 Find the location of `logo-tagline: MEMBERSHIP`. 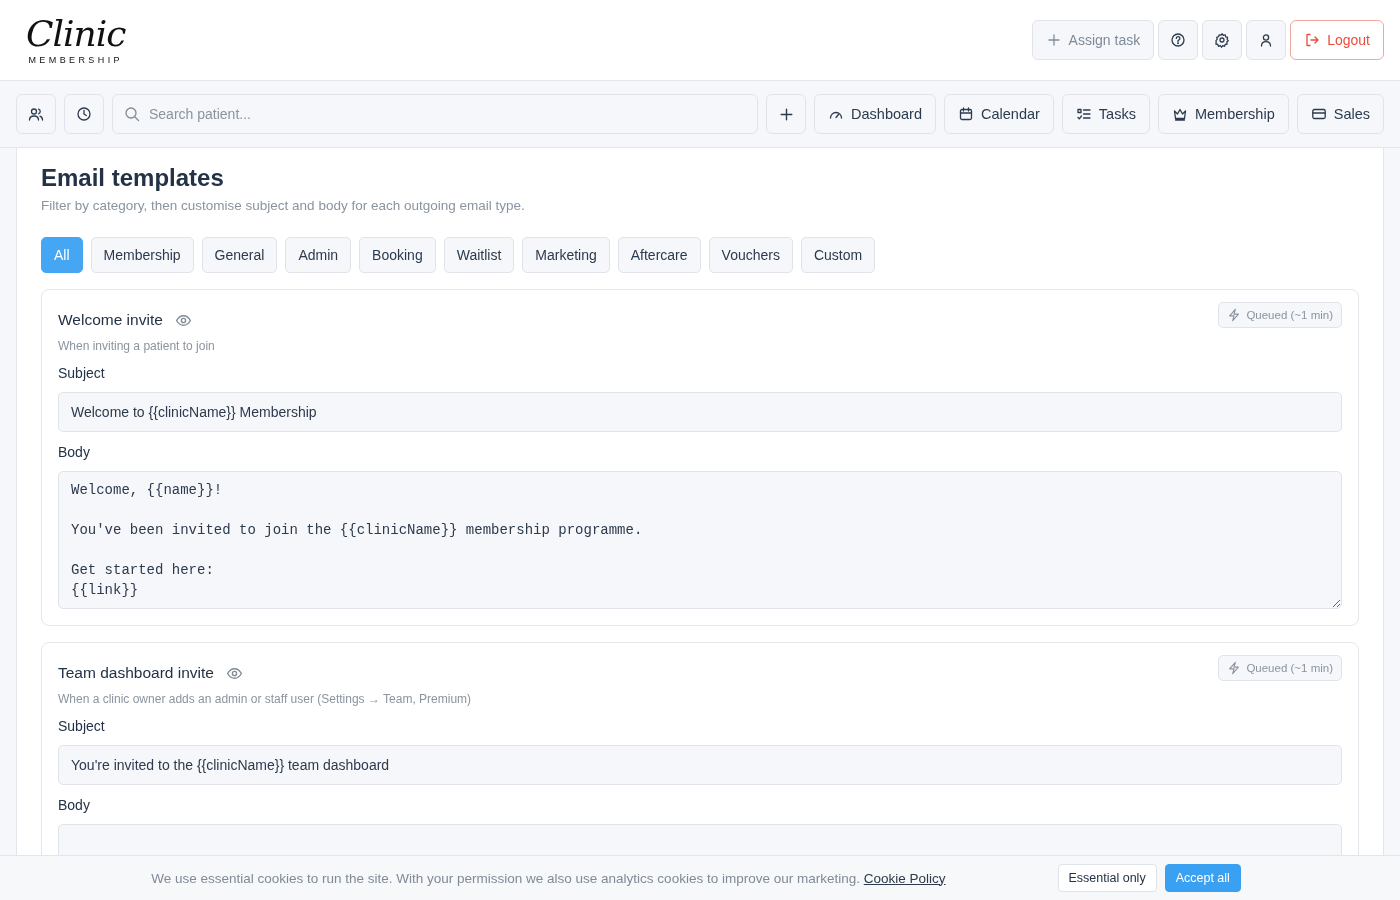

logo-tagline: MEMBERSHIP is located at coordinates (75, 60).